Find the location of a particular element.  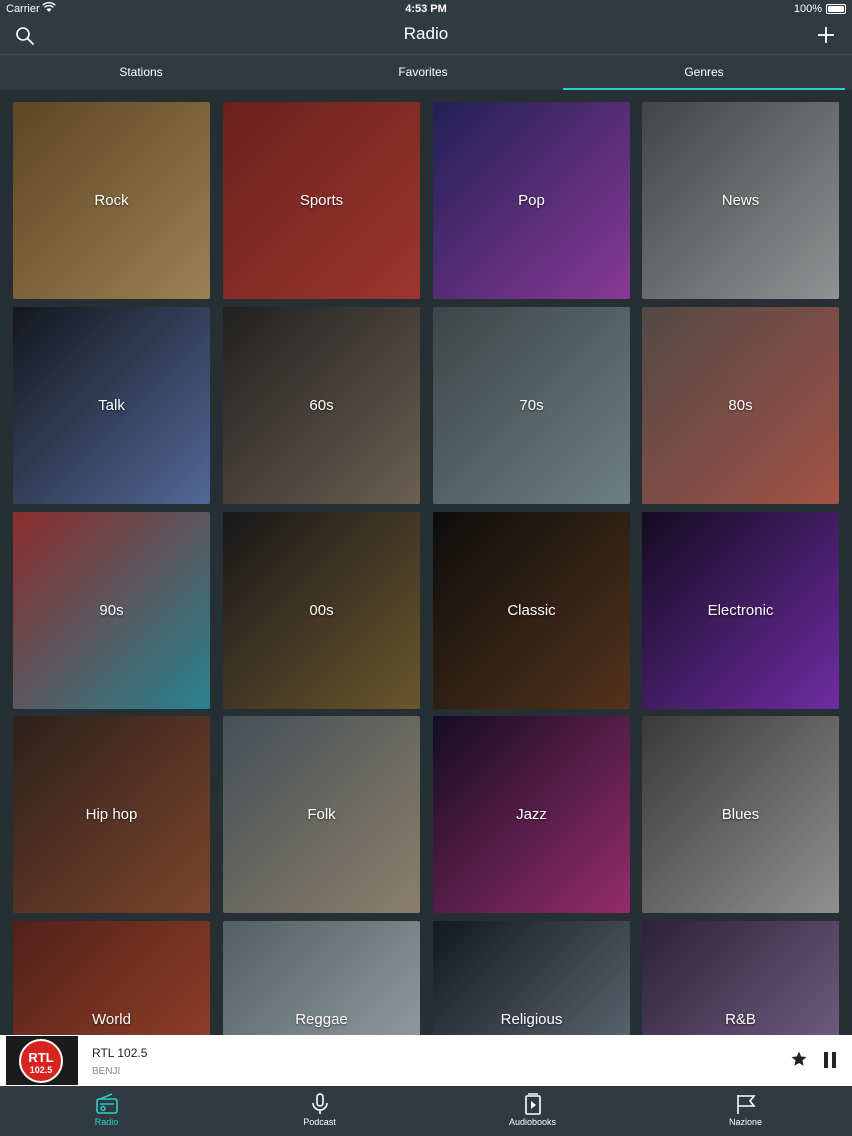

segment-tabs: Stations Favorites Genres is located at coordinates (426, 72).